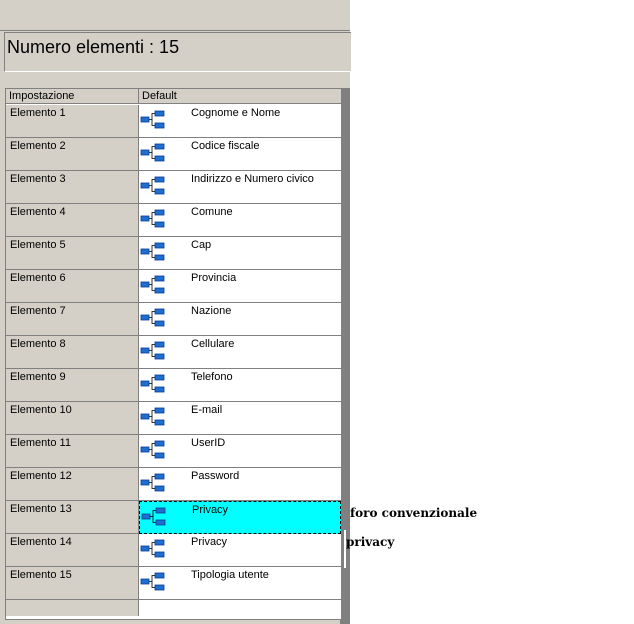 Image resolution: width=634 pixels, height=624 pixels. Describe the element at coordinates (72, 220) in the screenshot. I see `row-key-cell: Elemento 4` at that location.